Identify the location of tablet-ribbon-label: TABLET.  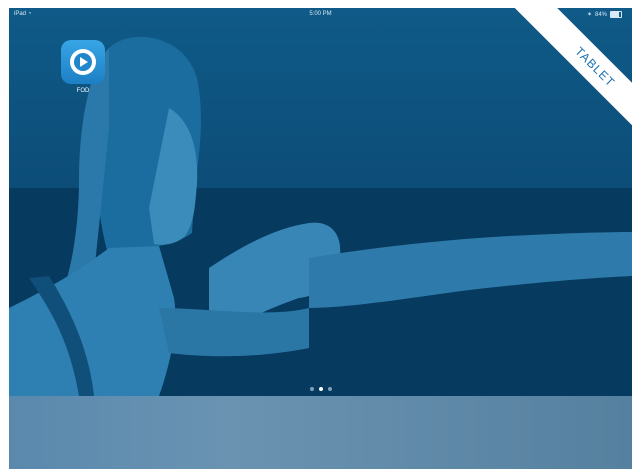
(571, 80).